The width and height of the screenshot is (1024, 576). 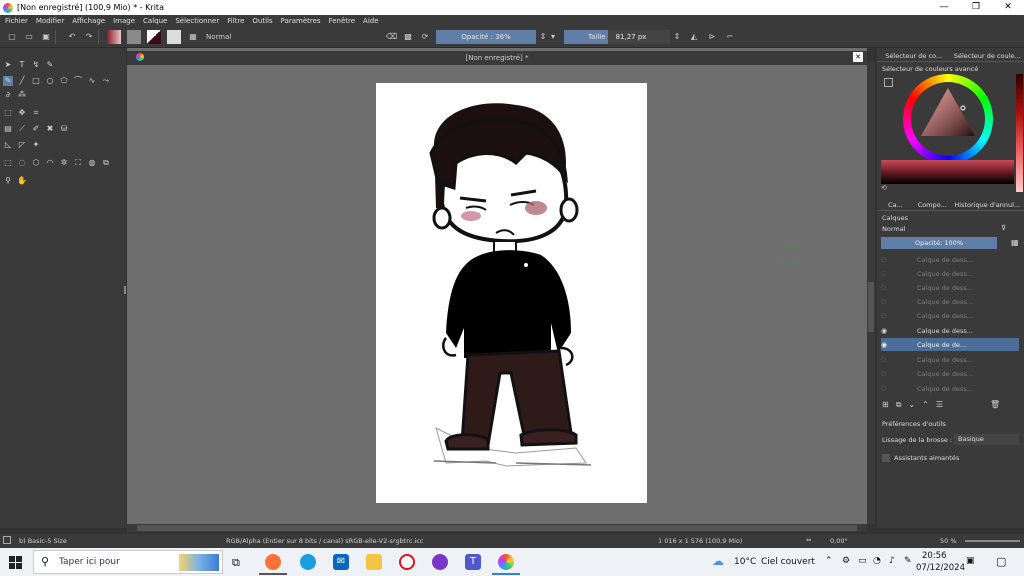 What do you see at coordinates (888, 82) in the screenshot?
I see `selector-settings-icon` at bounding box center [888, 82].